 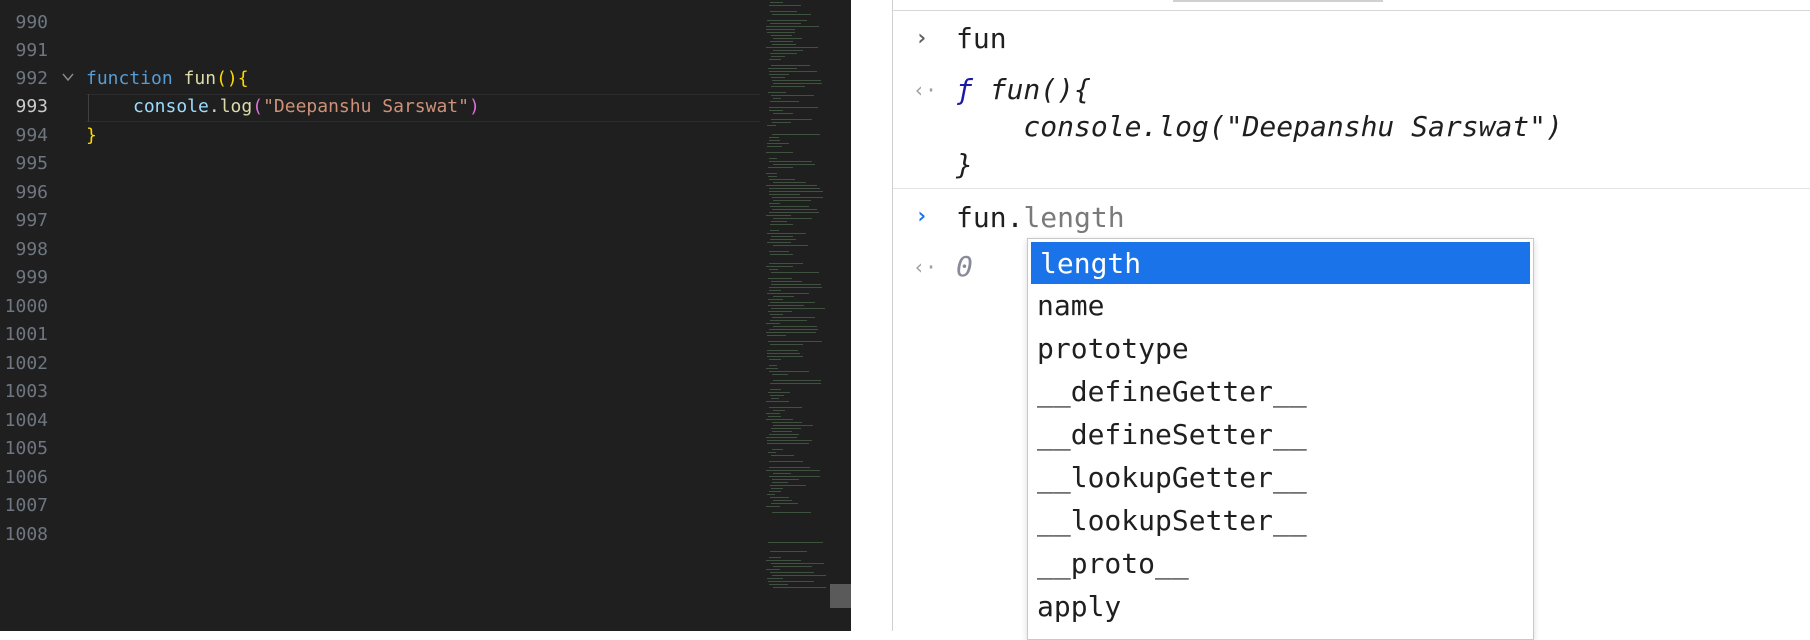 I want to click on code-line-994: }, so click(x=91, y=136).